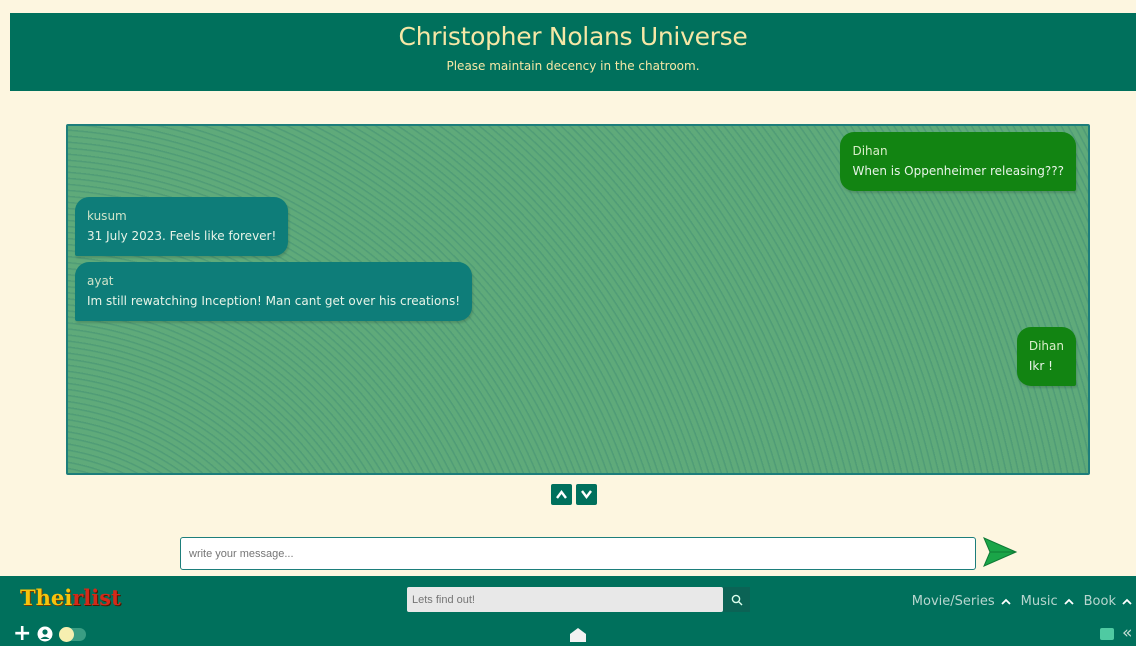  I want to click on nav-movie-series: Movie/Series, so click(961, 601).